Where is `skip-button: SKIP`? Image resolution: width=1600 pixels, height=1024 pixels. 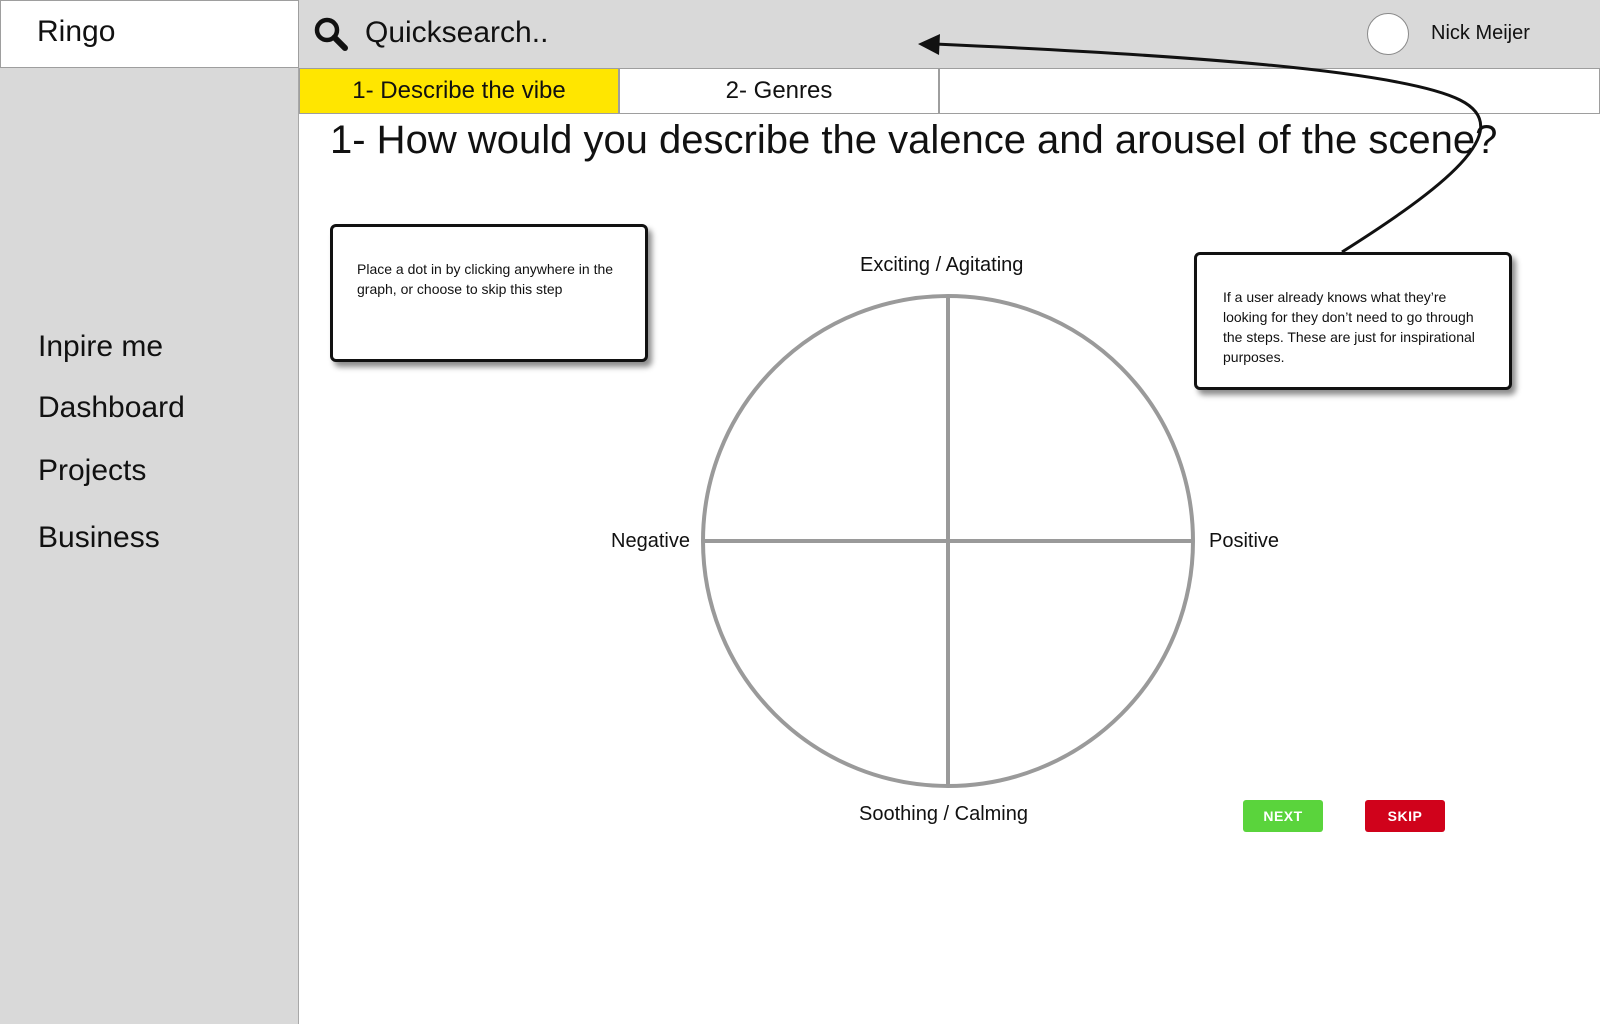
skip-button: SKIP is located at coordinates (1405, 816).